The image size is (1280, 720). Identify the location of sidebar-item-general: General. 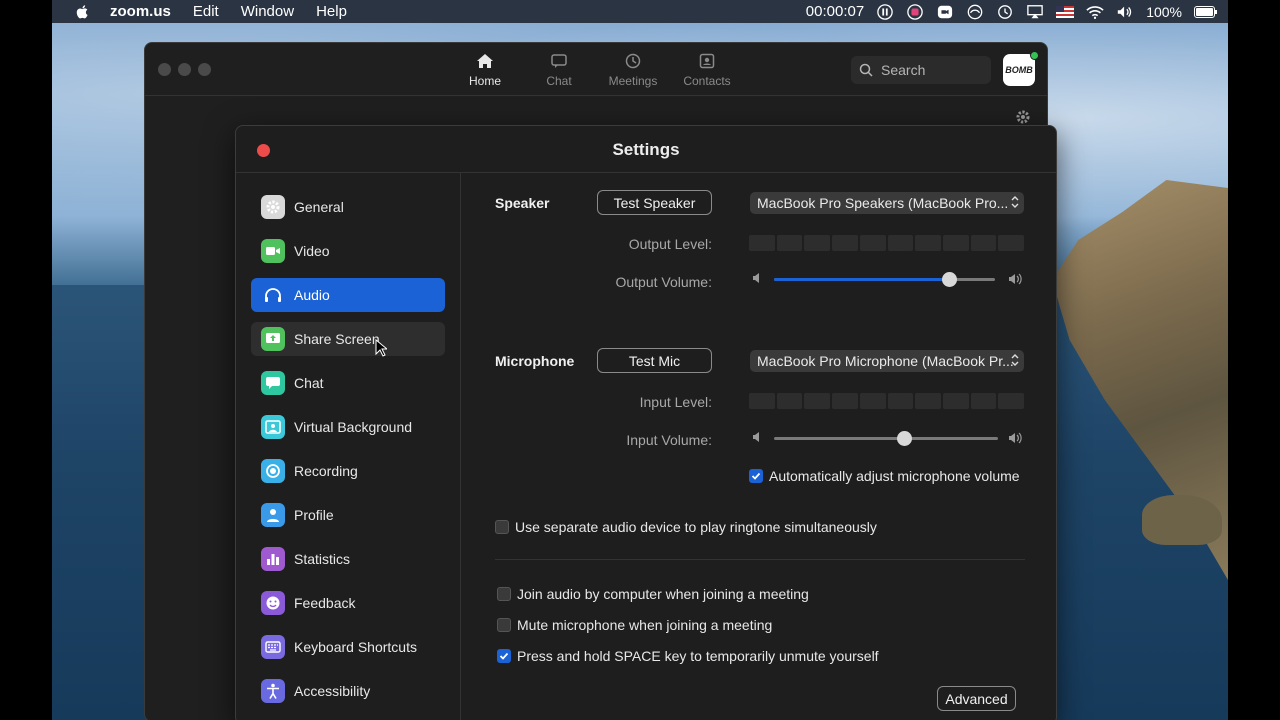
(348, 207).